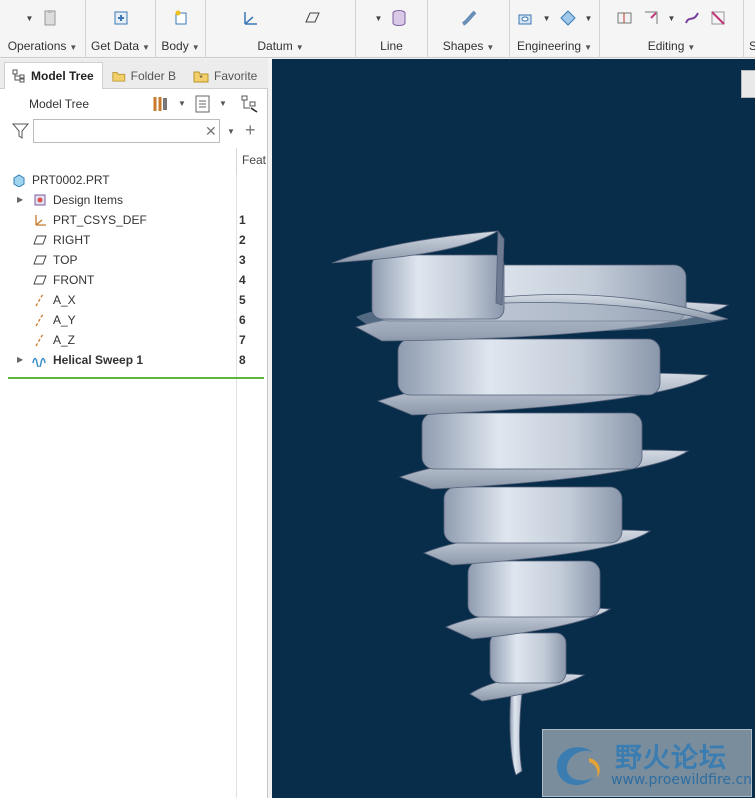 The image size is (755, 798). Describe the element at coordinates (469, 29) in the screenshot. I see `ribbon-group-shapes: Shapes ▼` at that location.